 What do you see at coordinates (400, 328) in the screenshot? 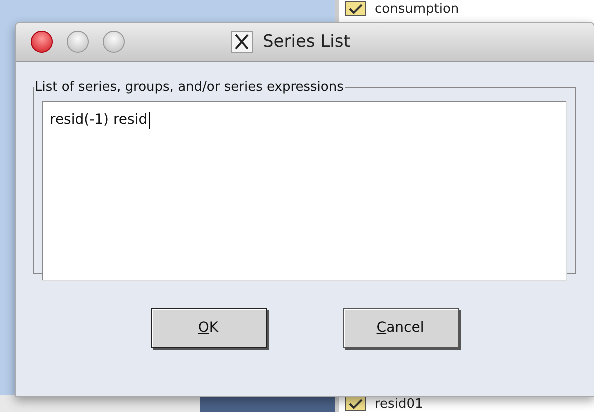
I see `cancel-button: Cancel` at bounding box center [400, 328].